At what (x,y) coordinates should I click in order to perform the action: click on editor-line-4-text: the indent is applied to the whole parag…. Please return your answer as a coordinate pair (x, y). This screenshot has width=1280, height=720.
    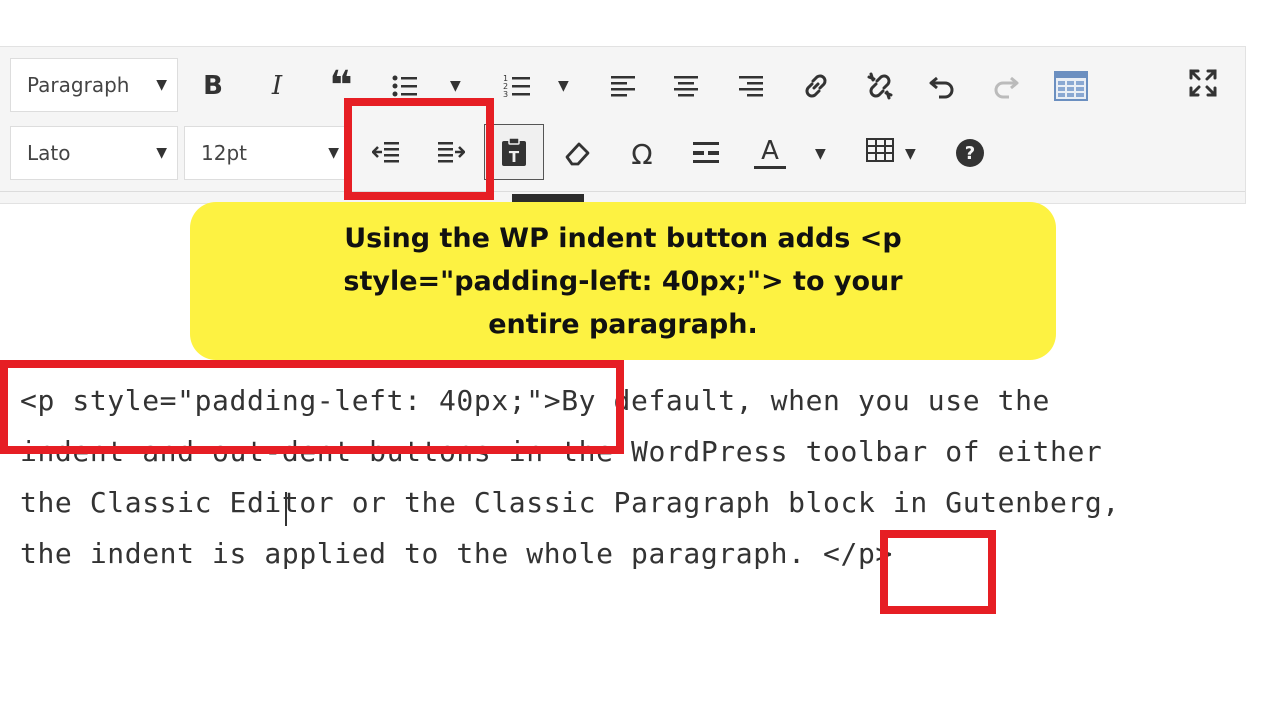
    Looking at the image, I should click on (422, 553).